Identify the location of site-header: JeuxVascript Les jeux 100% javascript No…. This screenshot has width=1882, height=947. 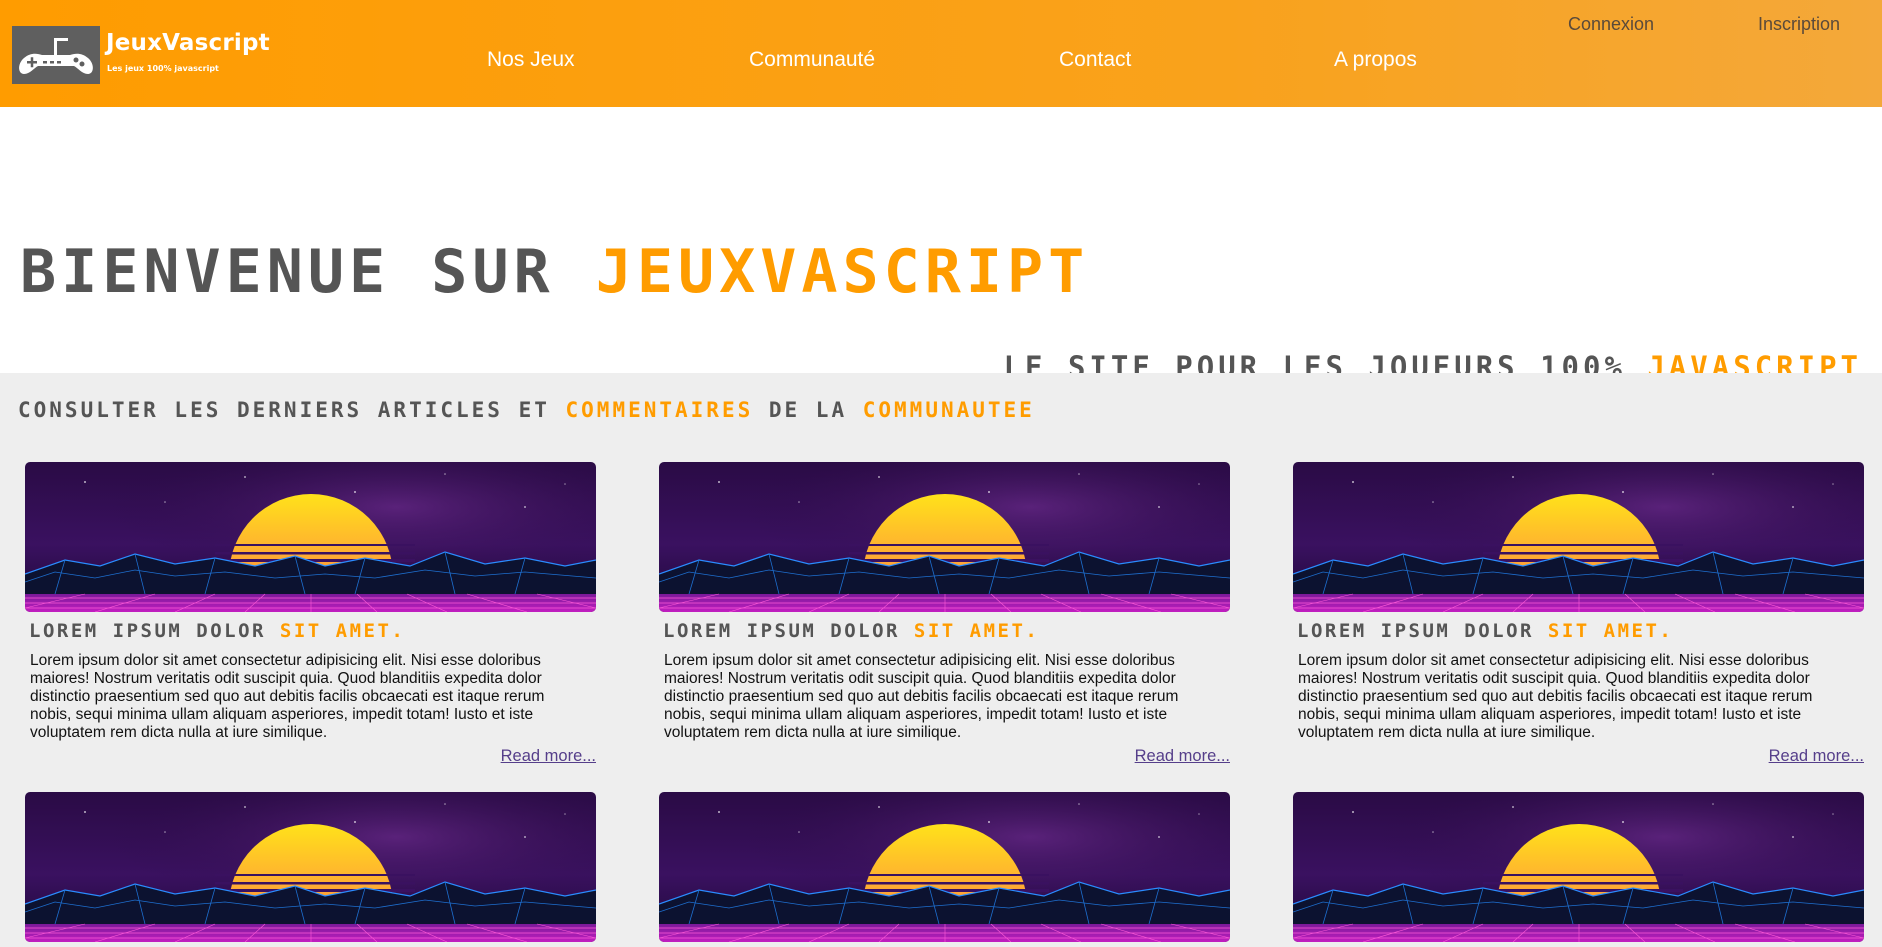
(941, 53).